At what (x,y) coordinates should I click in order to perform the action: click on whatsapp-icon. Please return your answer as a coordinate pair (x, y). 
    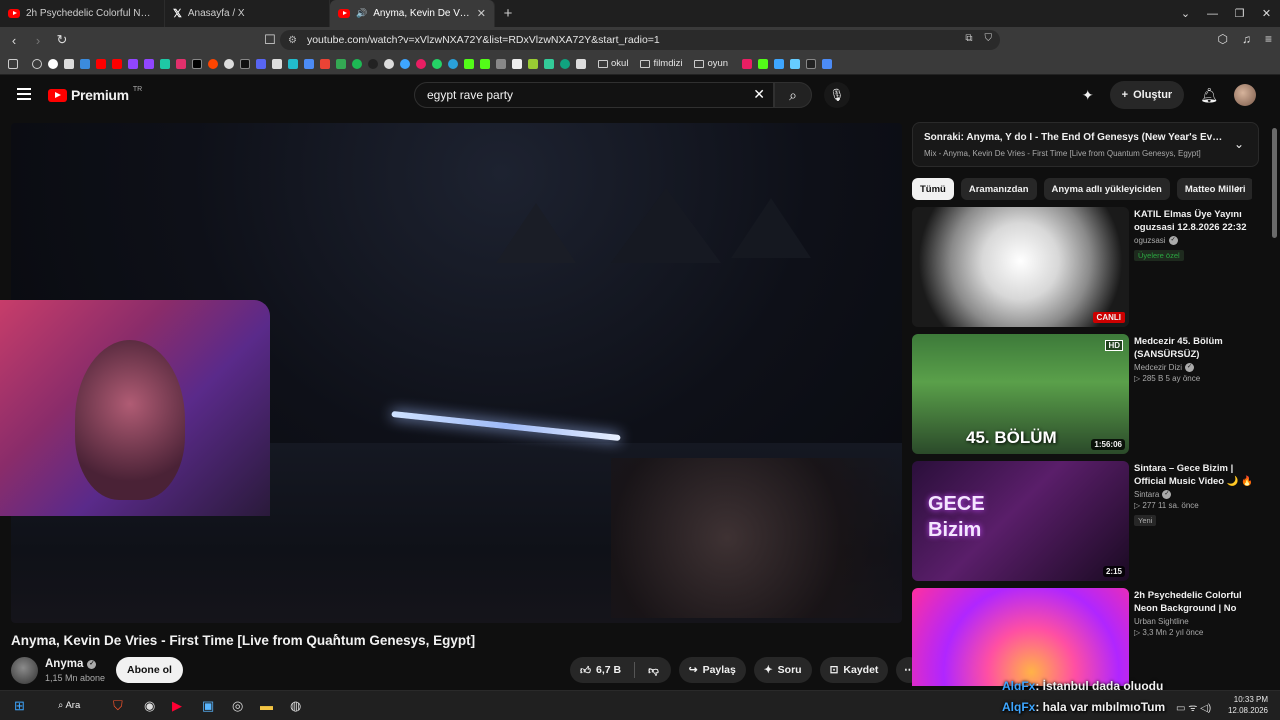
    Looking at the image, I should click on (437, 63).